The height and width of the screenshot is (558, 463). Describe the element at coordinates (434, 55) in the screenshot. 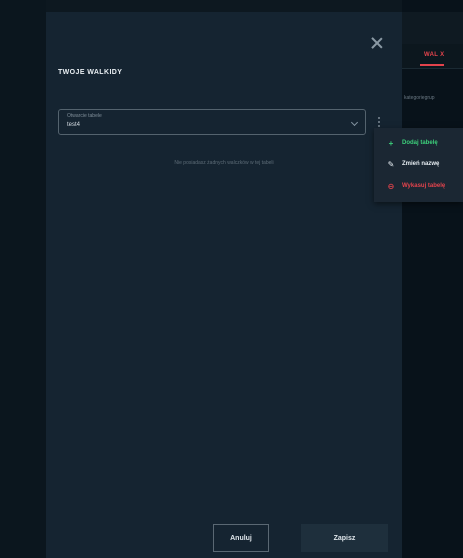

I see `background-tab: WAL X` at that location.